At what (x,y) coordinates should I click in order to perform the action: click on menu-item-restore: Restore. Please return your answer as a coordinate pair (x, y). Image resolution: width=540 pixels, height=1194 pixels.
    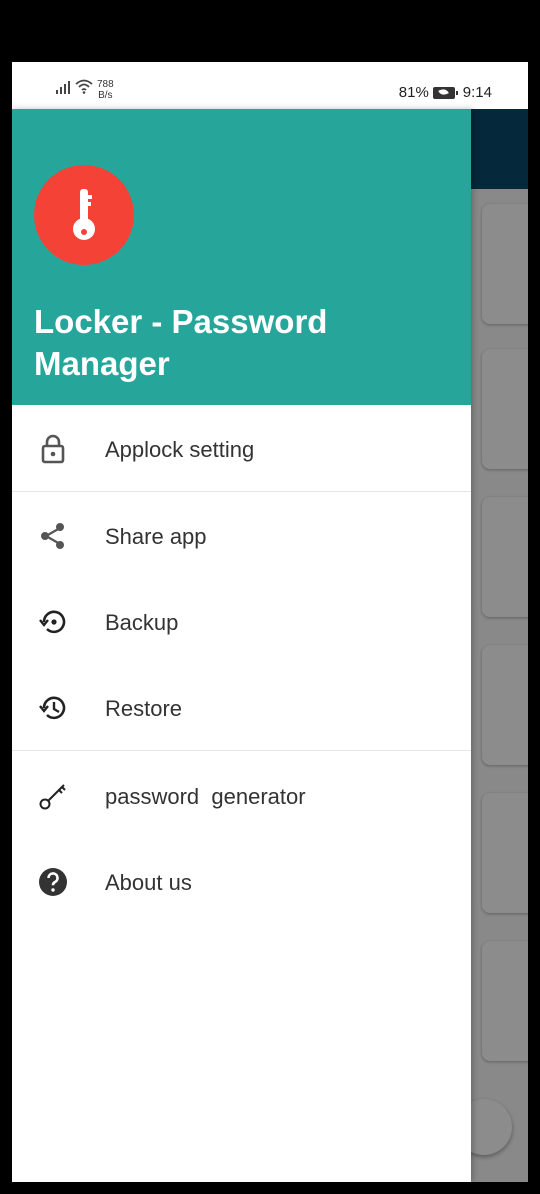
    Looking at the image, I should click on (241, 707).